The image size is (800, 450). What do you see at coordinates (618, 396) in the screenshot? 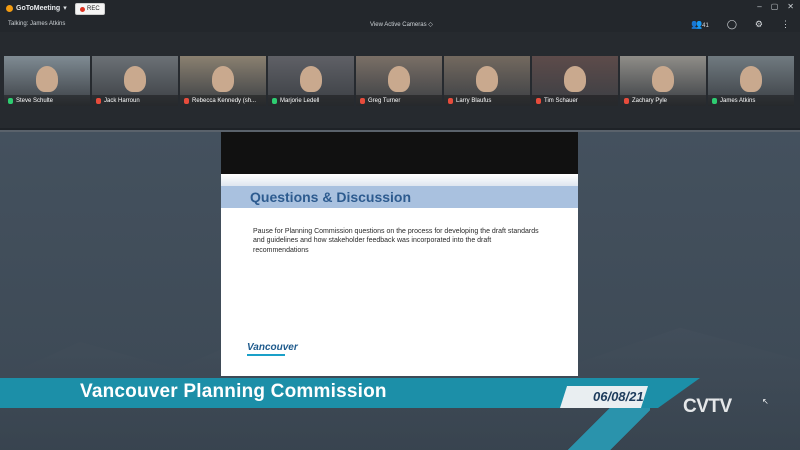
I see `broadcast-date: 06/08/21` at bounding box center [618, 396].